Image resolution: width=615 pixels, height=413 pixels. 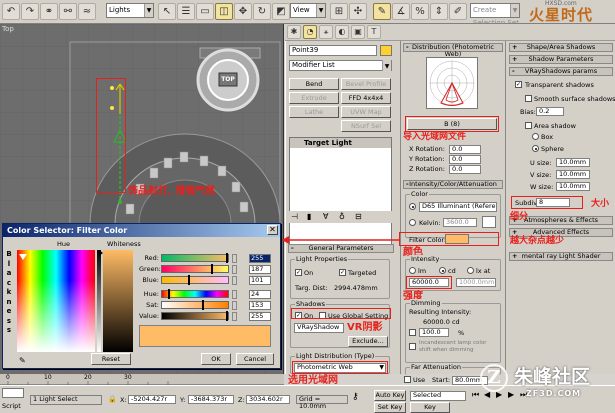 I want to click on link-icon: ⚭, so click(x=49, y=11).